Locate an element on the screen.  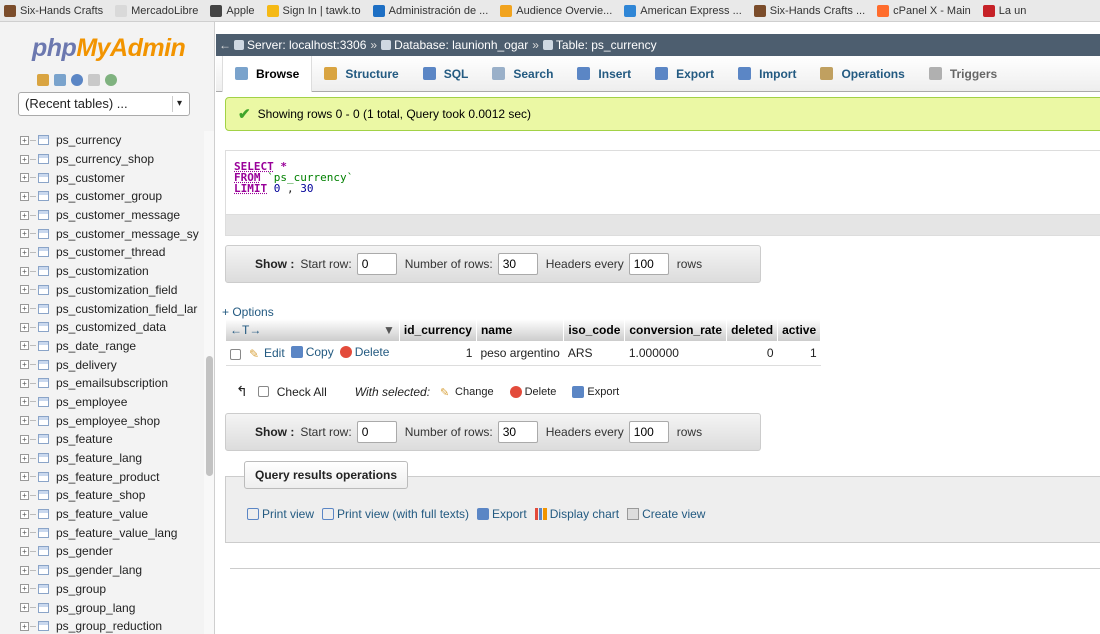
cell-name: peso argentino is located at coordinates (520, 353).